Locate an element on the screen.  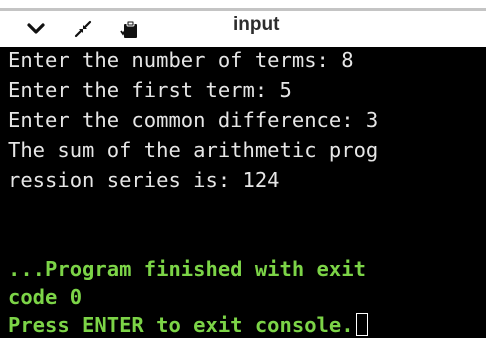
console-line: Enter the first term: 5 is located at coordinates (150, 90).